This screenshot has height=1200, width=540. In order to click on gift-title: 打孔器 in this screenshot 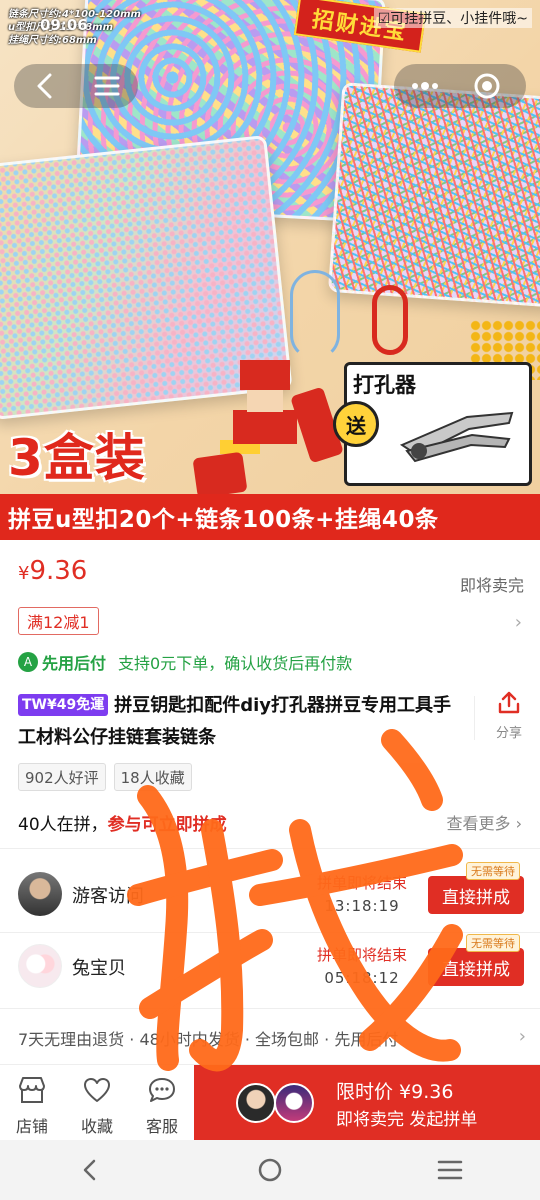, I will do `click(384, 385)`.